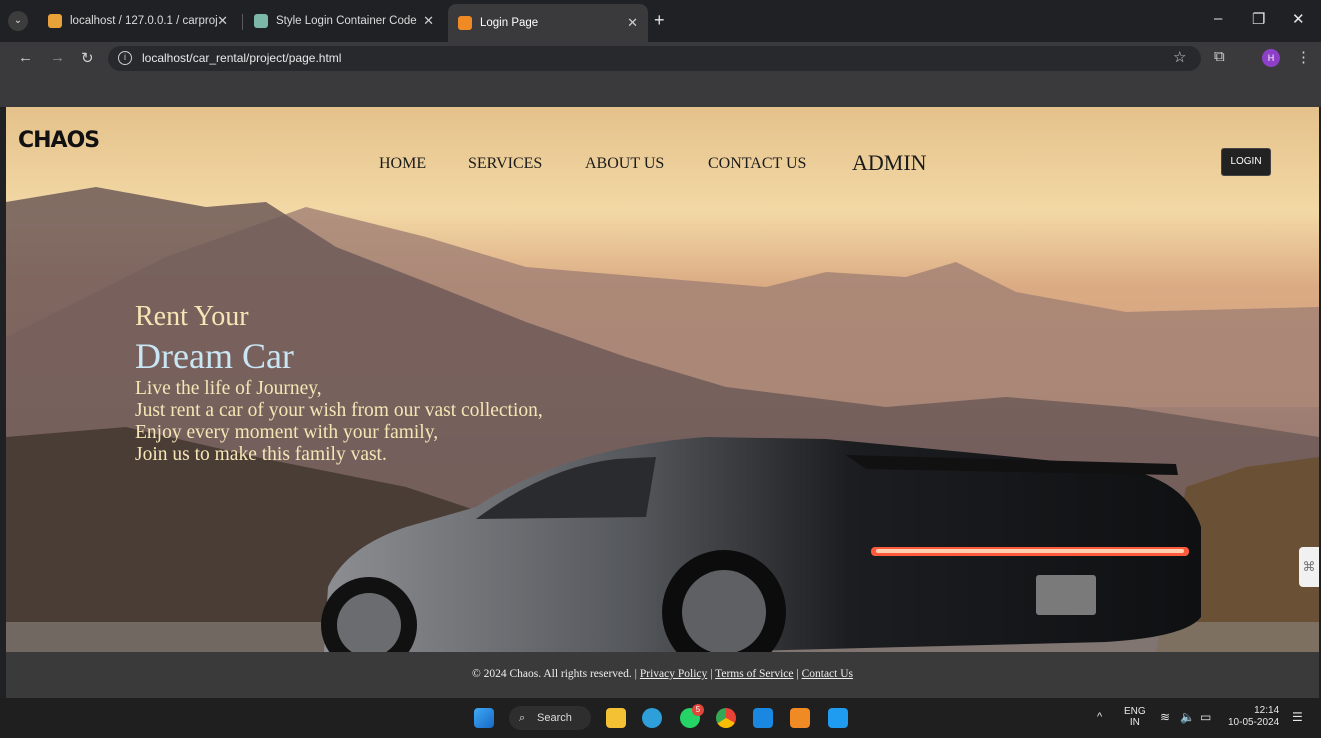 The image size is (1321, 738). What do you see at coordinates (484, 718) in the screenshot?
I see `windows-start-icon` at bounding box center [484, 718].